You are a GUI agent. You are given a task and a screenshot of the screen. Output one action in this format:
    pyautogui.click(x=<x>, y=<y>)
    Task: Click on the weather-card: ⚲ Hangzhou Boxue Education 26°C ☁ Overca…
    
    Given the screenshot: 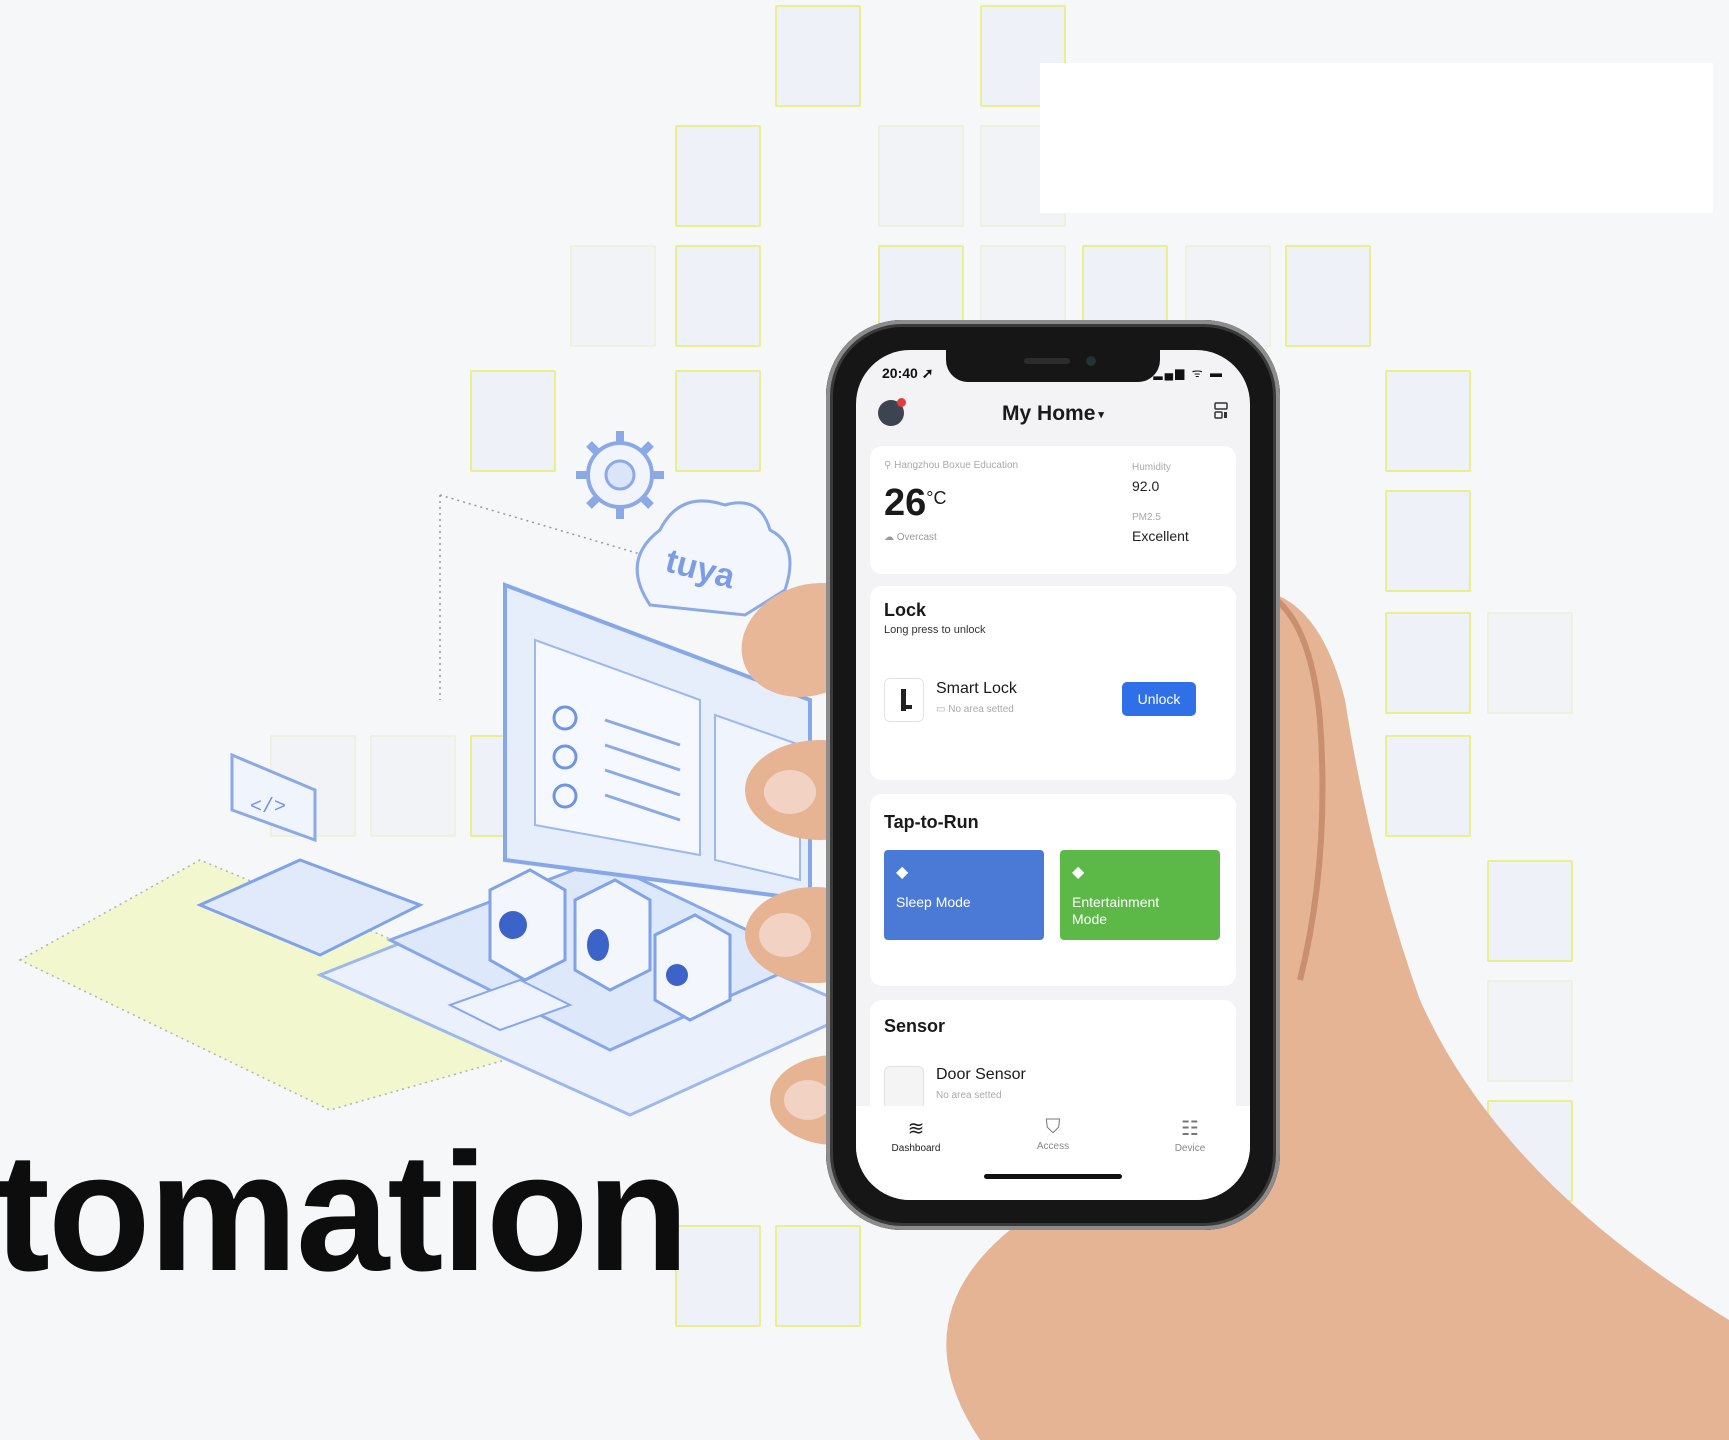 What is the action you would take?
    pyautogui.click(x=1053, y=510)
    